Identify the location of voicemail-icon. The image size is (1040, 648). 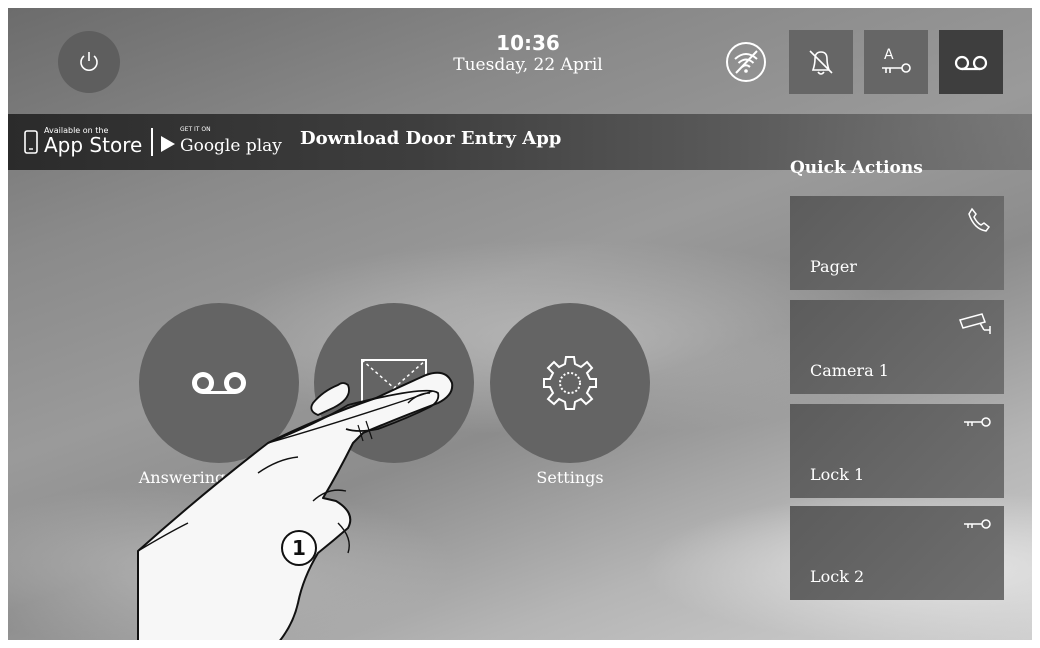
(971, 63).